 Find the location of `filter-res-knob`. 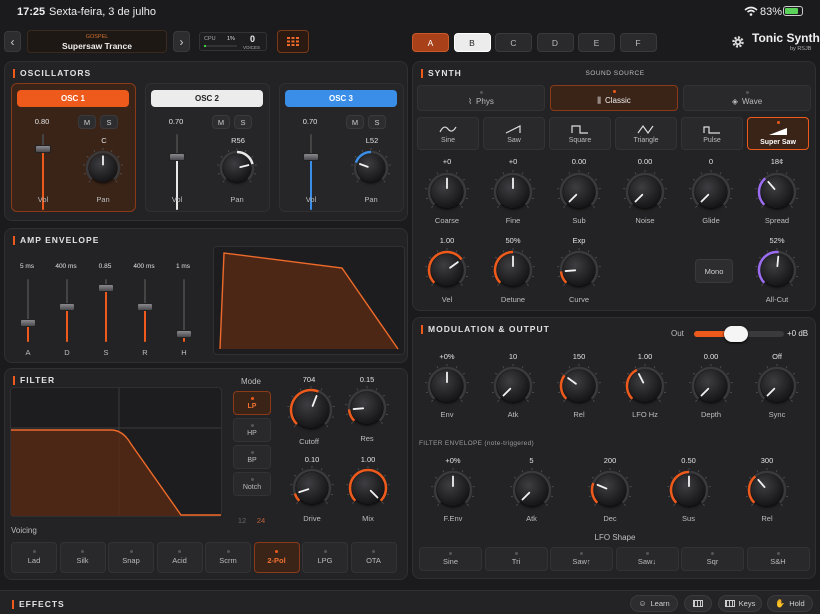

filter-res-knob is located at coordinates (367, 405).